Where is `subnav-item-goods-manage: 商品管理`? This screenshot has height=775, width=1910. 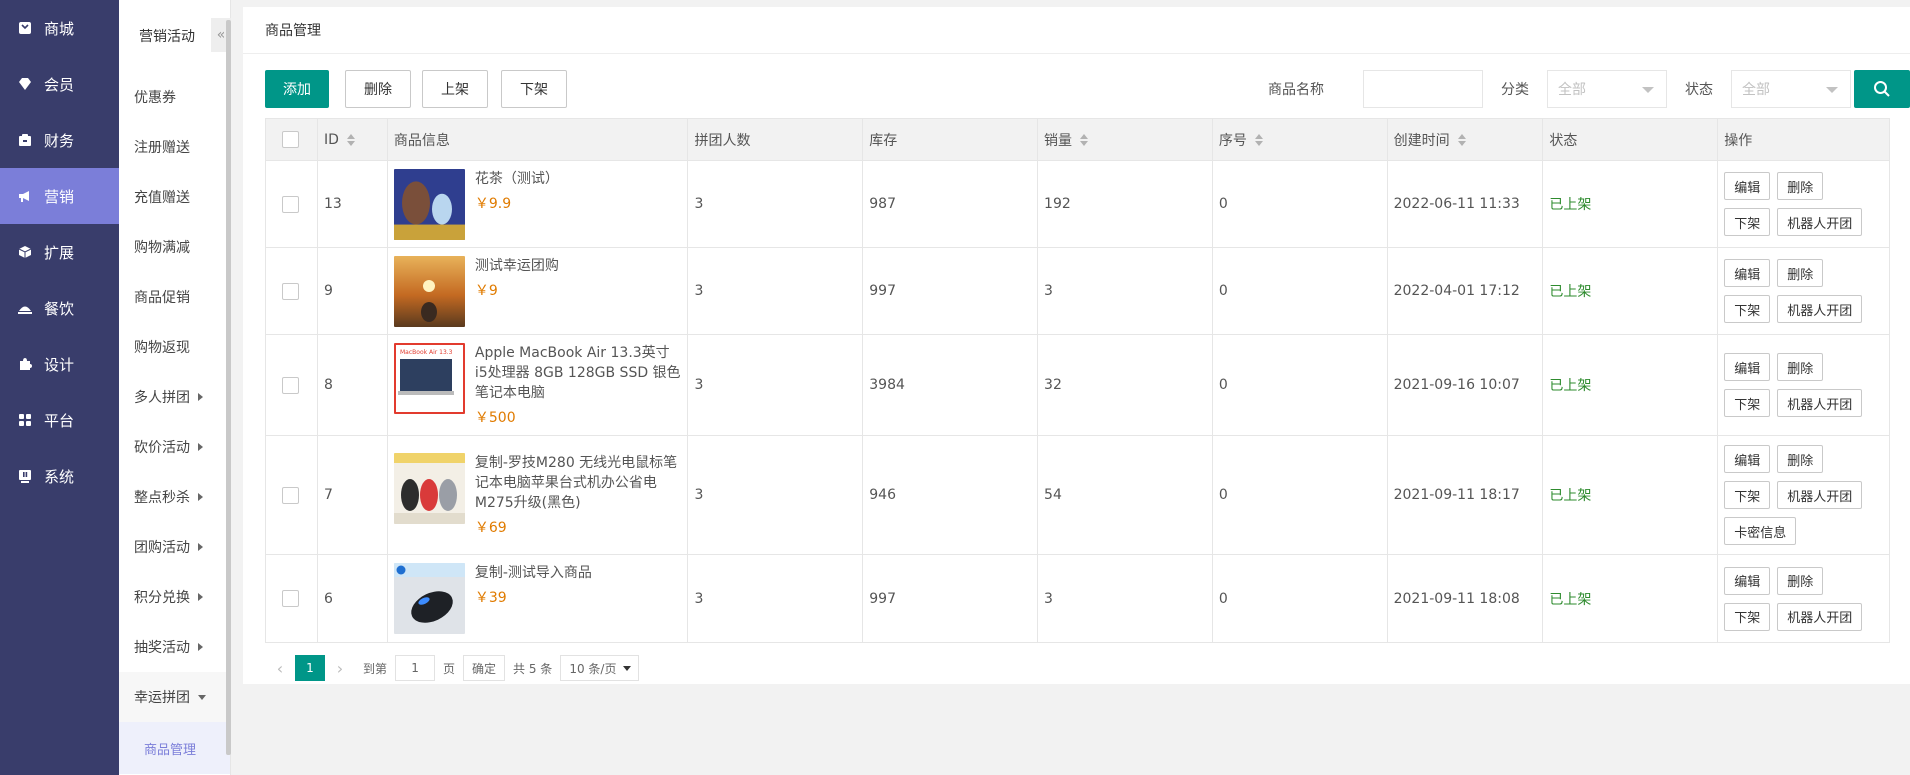
subnav-item-goods-manage: 商品管理 is located at coordinates (174, 748).